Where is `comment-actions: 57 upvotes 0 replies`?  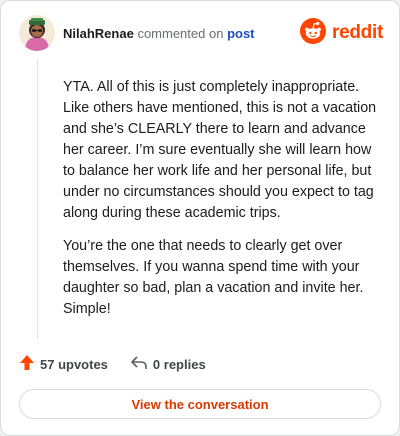
comment-actions: 57 upvotes 0 replies is located at coordinates (112, 364).